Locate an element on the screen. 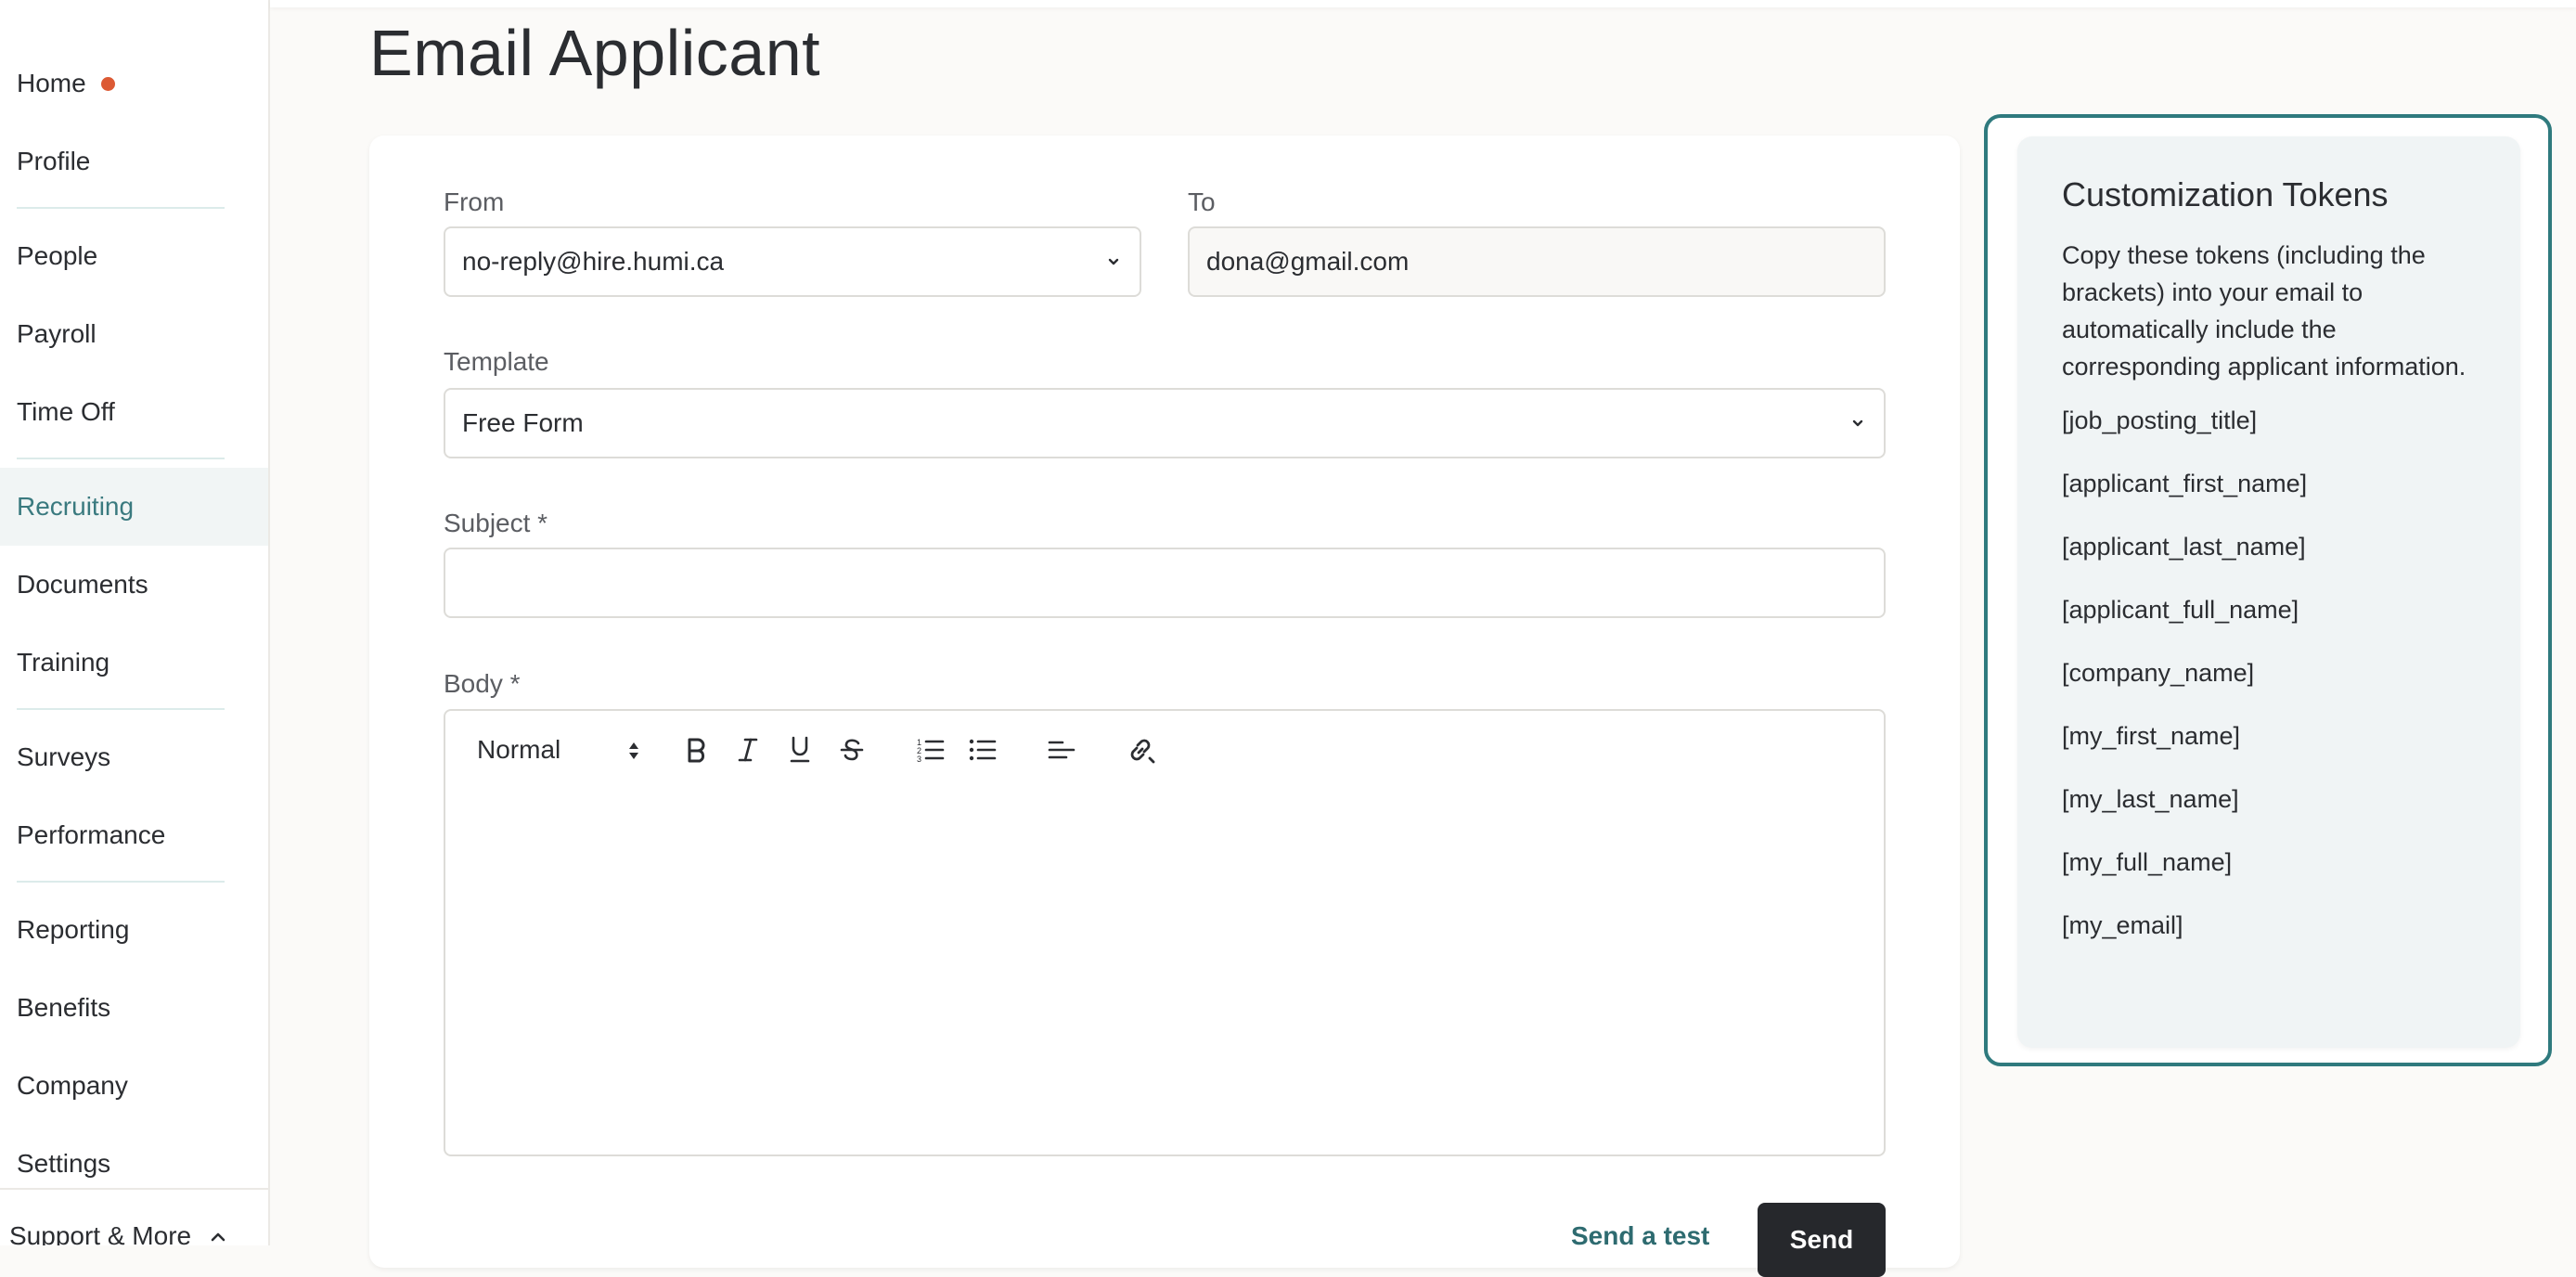 The height and width of the screenshot is (1277, 2576). token-item: [applicant_full_name] is located at coordinates (2270, 622).